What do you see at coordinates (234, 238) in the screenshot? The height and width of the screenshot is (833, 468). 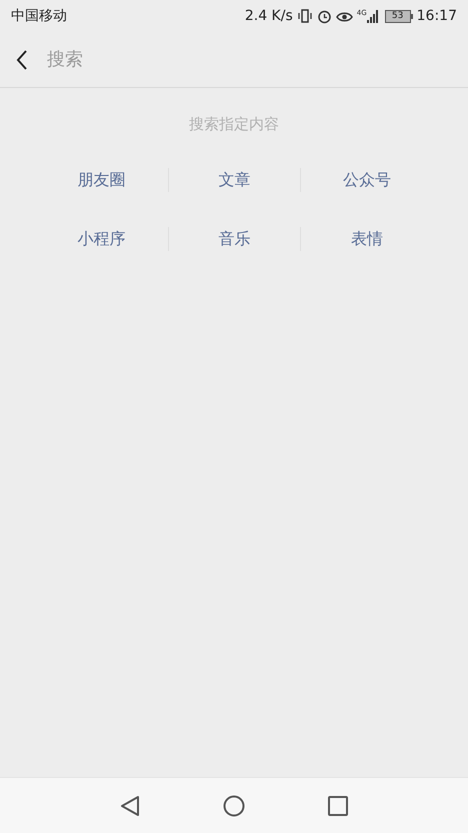 I see `category-link: 音乐` at bounding box center [234, 238].